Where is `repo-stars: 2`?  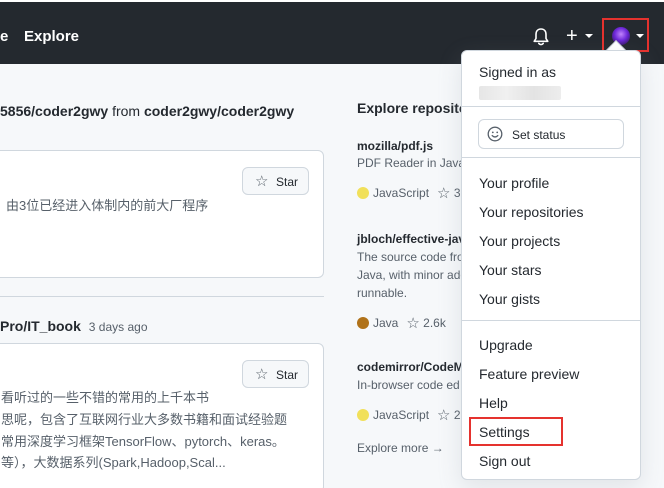
repo-stars: 2 is located at coordinates (457, 415).